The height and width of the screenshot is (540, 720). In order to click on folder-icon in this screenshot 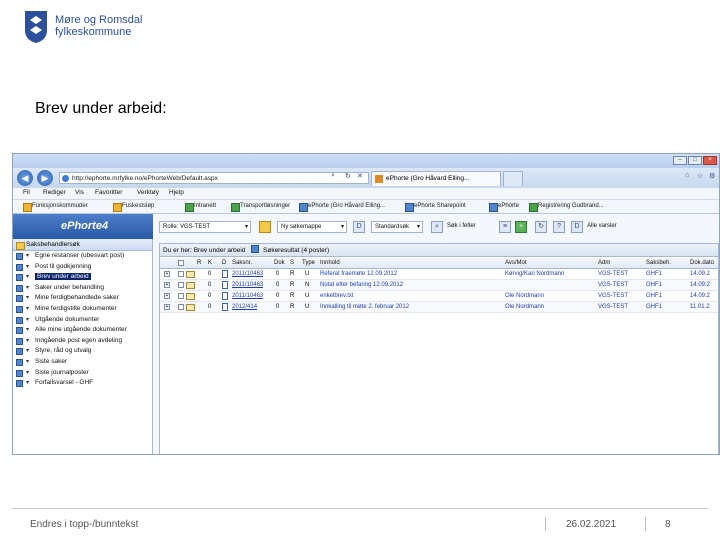, I will do `click(265, 227)`.